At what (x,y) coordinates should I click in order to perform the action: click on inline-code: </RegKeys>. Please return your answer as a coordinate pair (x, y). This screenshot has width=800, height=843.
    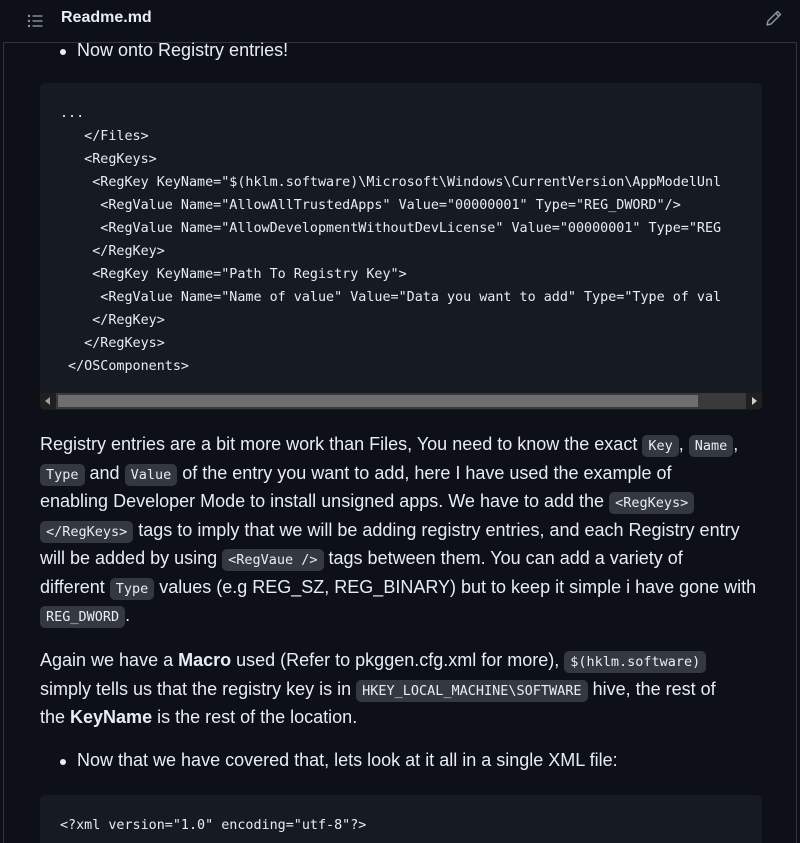
    Looking at the image, I should click on (87, 531).